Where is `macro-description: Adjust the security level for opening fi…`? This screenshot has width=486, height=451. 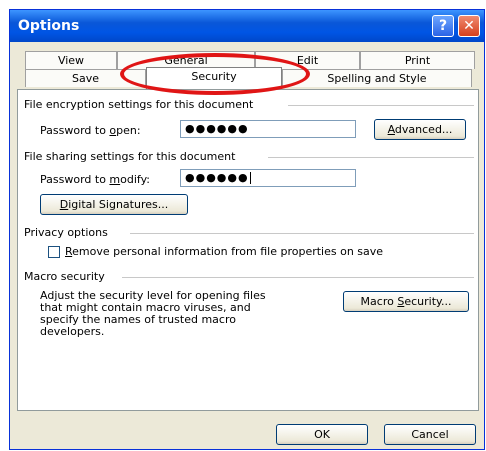
macro-description: Adjust the security level for opening fi… is located at coordinates (153, 313).